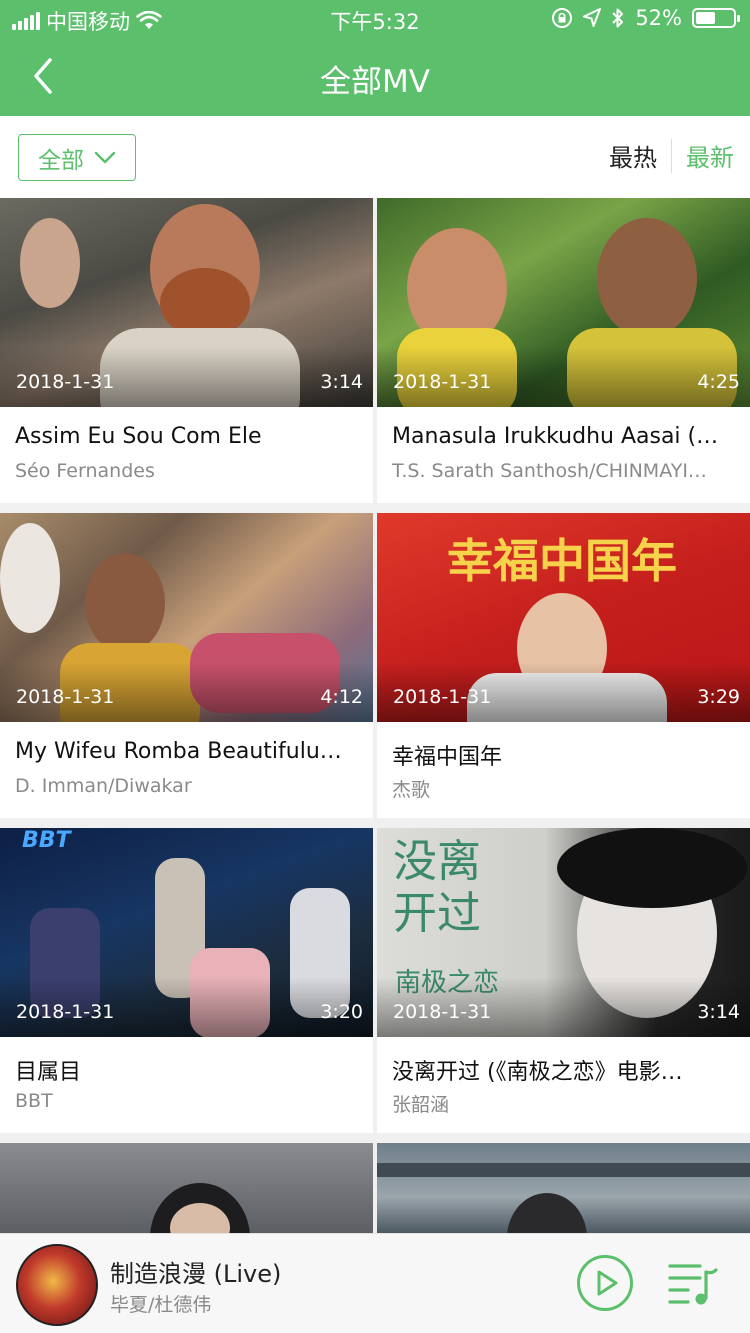 Image resolution: width=750 pixels, height=1333 pixels. I want to click on mv-thumbnail: BBT 2018-1-31 3:20, so click(186, 932).